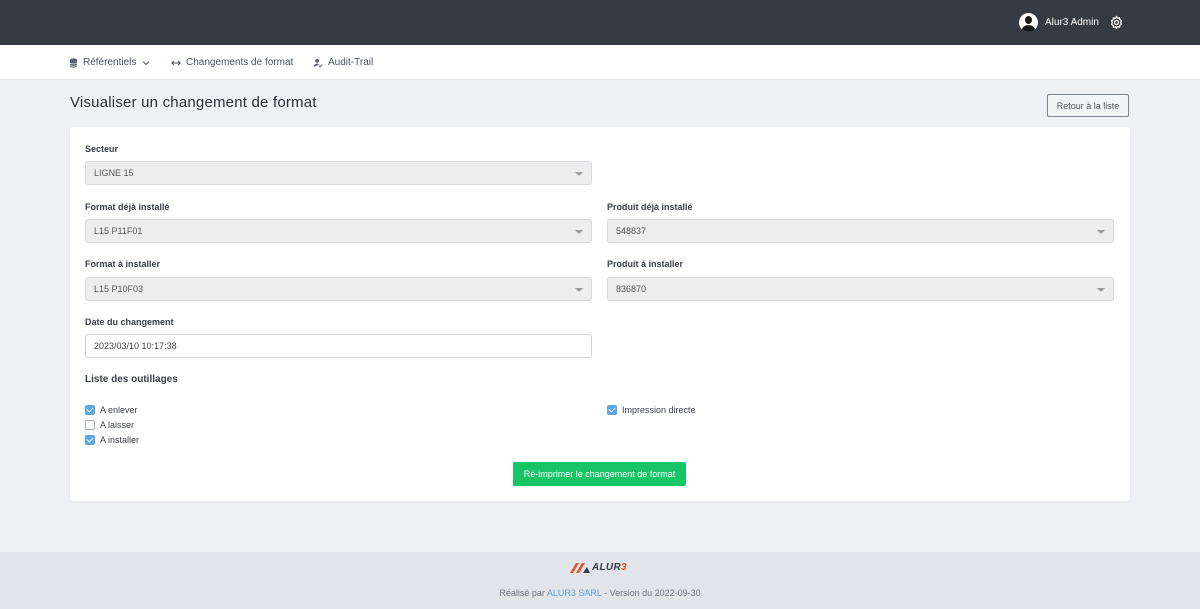 This screenshot has height=609, width=1200. I want to click on checkbox-a-laisser: A laisser, so click(109, 425).